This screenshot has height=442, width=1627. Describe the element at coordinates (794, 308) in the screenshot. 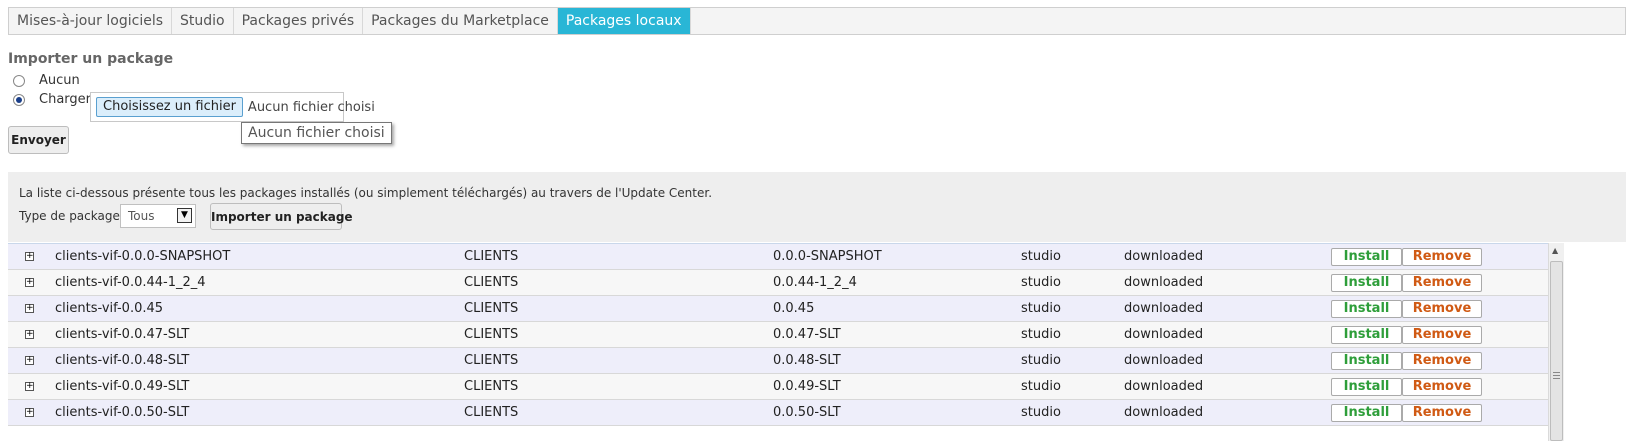

I see `cell-version: 0.0.45` at that location.